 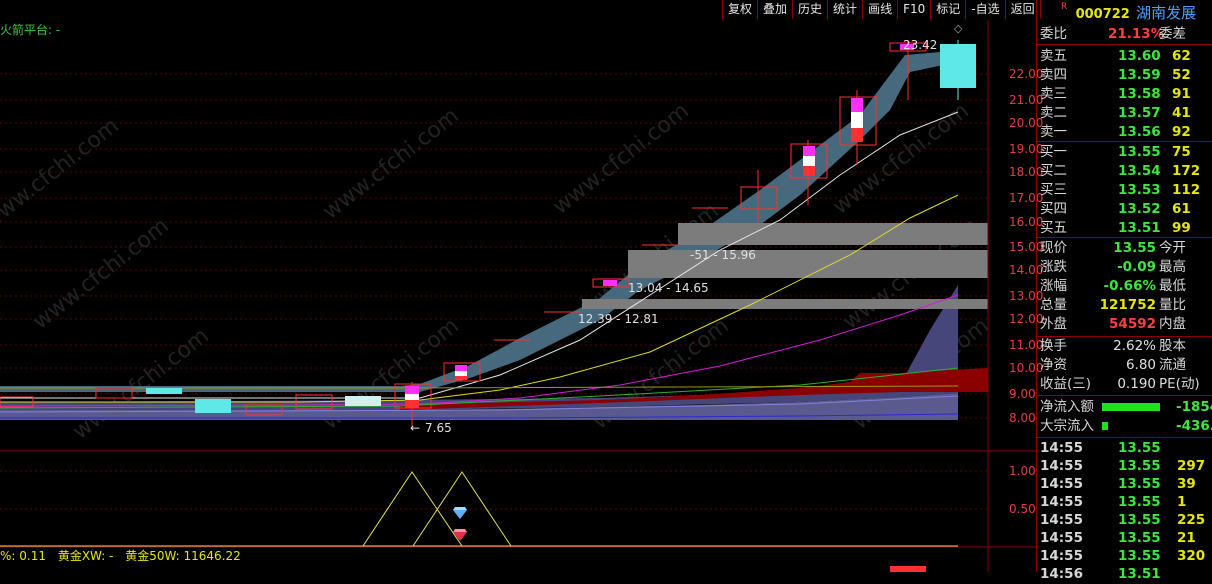 What do you see at coordinates (1136, 384) in the screenshot?
I see `fundamental-value: 0.190` at bounding box center [1136, 384].